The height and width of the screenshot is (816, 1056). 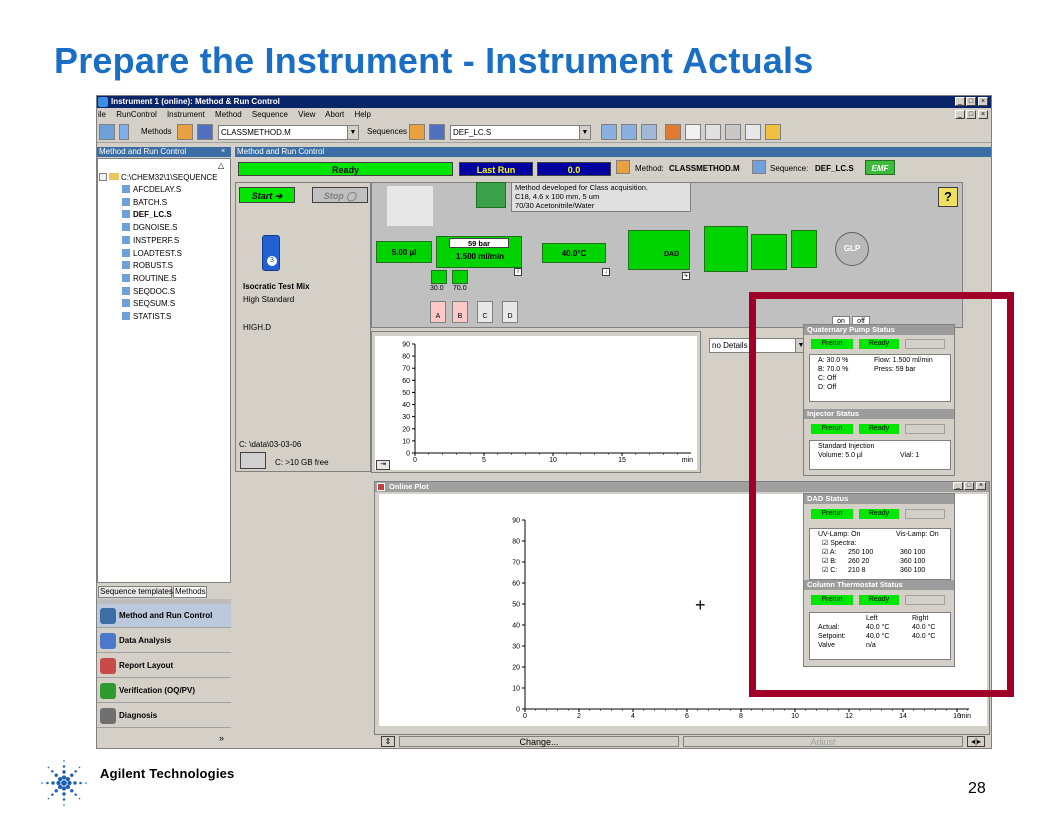 I want to click on nav-item: Method and Run Control, so click(x=164, y=616).